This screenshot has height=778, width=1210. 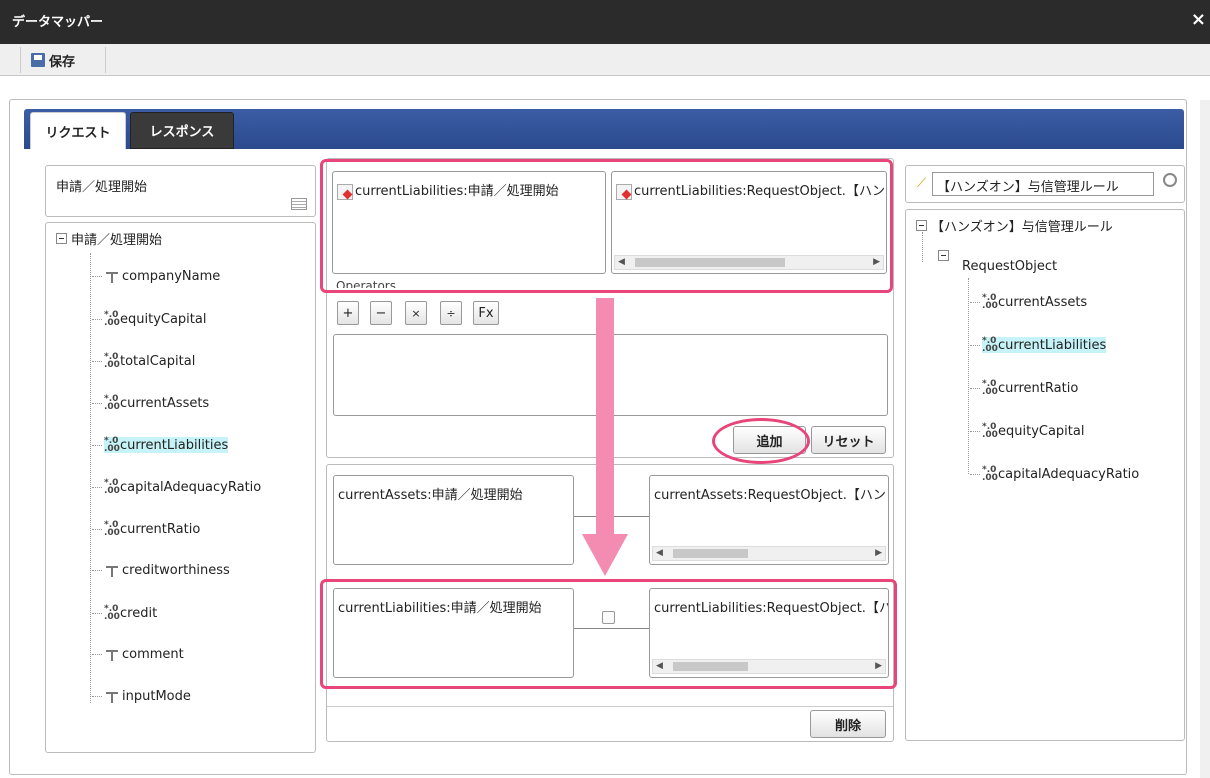 I want to click on highlight-frame-expression, so click(x=606, y=226).